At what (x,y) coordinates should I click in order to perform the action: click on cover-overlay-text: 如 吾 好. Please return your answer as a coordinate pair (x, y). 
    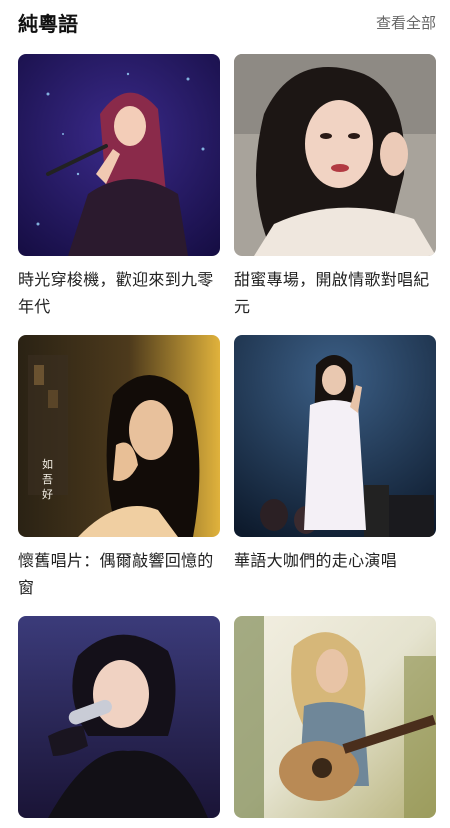
    Looking at the image, I should click on (47, 479).